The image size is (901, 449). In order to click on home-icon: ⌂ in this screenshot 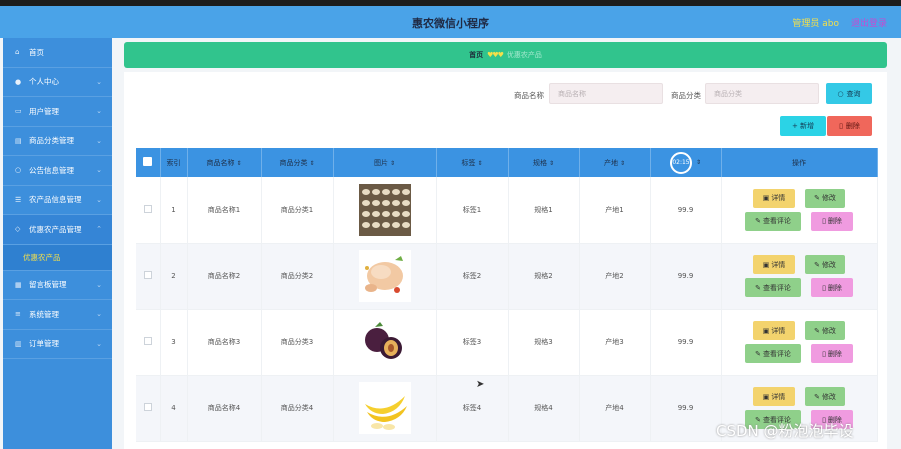, I will do `click(17, 52)`.